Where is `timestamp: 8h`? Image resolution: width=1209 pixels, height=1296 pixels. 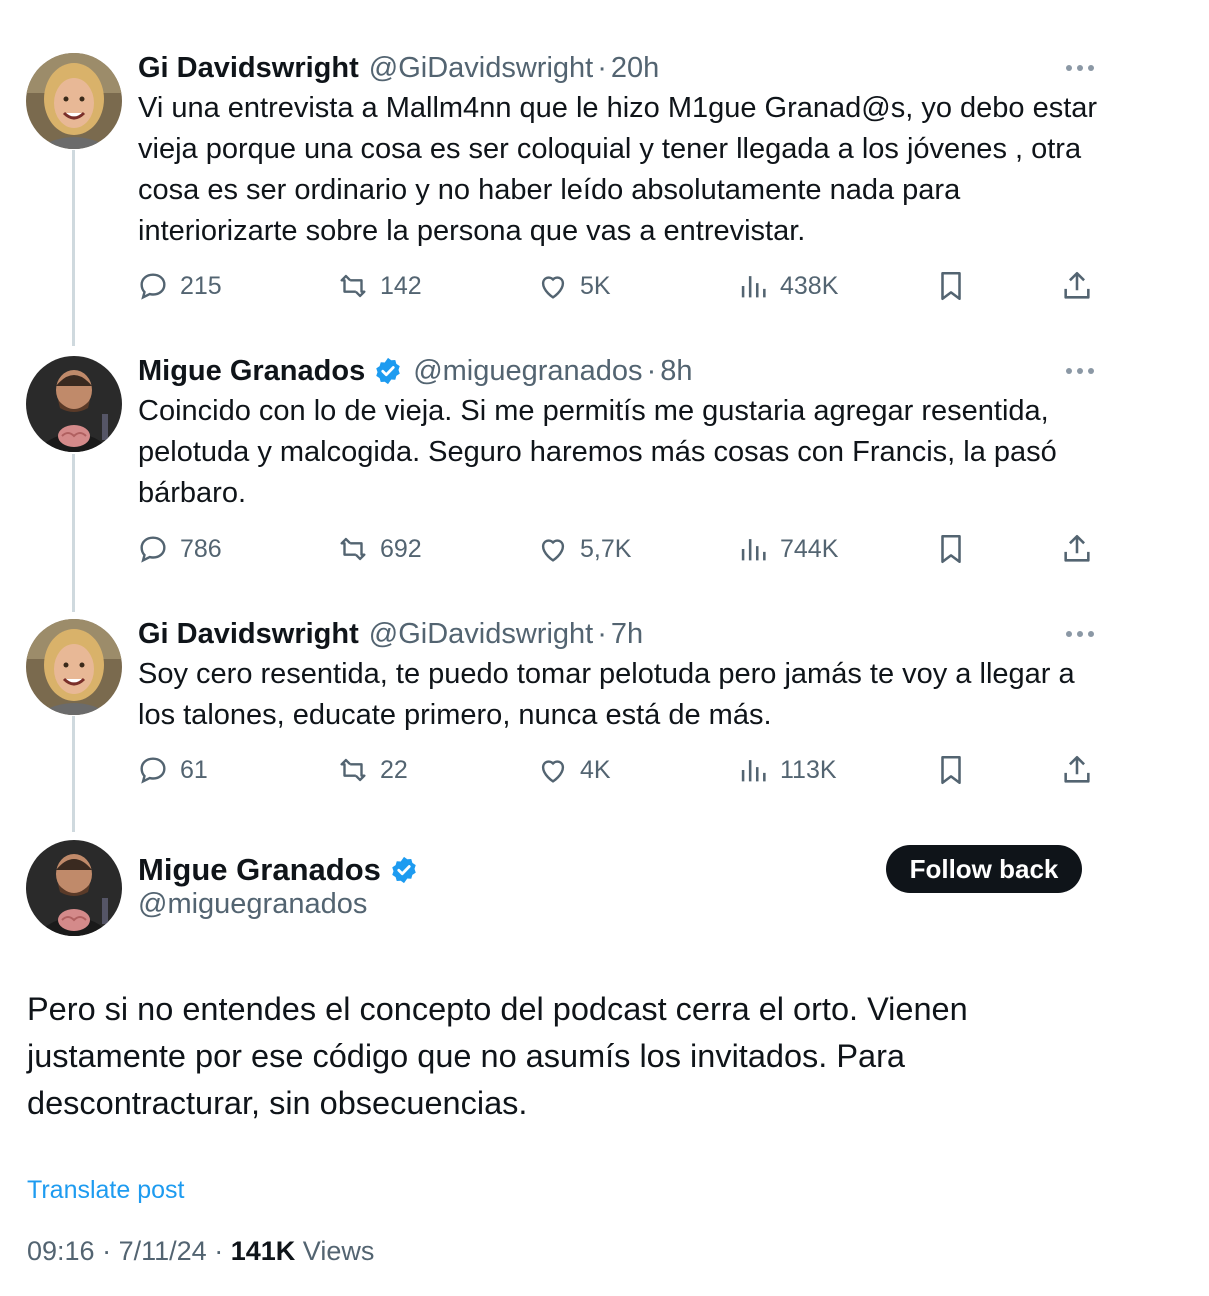
timestamp: 8h is located at coordinates (676, 371).